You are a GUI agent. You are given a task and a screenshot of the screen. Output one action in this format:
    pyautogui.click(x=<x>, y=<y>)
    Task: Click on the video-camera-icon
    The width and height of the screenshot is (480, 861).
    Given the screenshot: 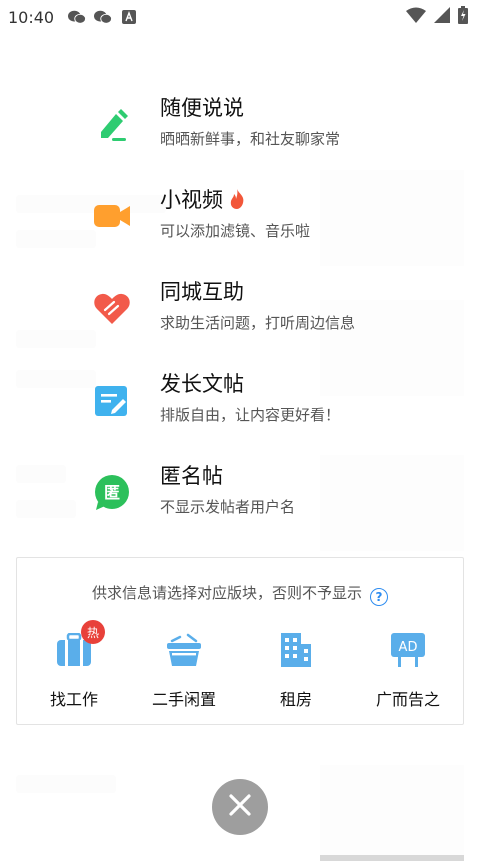 What is the action you would take?
    pyautogui.click(x=112, y=216)
    